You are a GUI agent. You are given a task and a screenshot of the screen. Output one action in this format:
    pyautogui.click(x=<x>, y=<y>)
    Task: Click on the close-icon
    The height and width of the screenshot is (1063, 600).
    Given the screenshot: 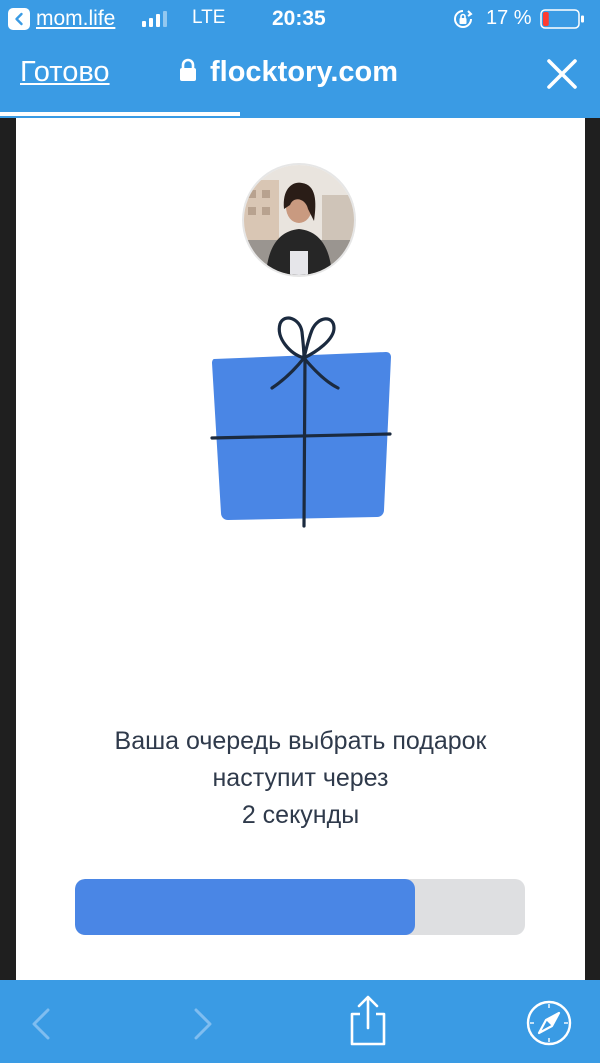 What is the action you would take?
    pyautogui.click(x=562, y=74)
    